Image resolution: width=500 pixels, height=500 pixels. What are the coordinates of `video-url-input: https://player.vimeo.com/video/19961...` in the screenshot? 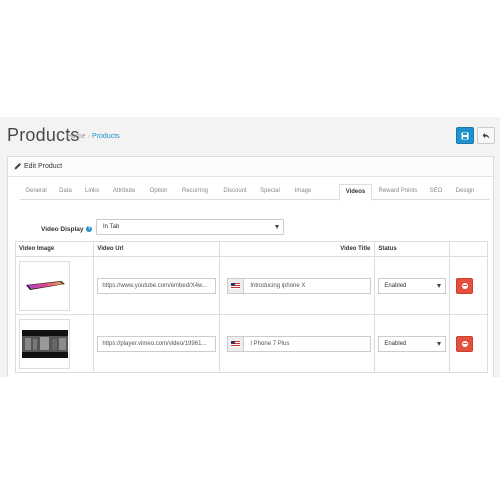 It's located at (157, 343).